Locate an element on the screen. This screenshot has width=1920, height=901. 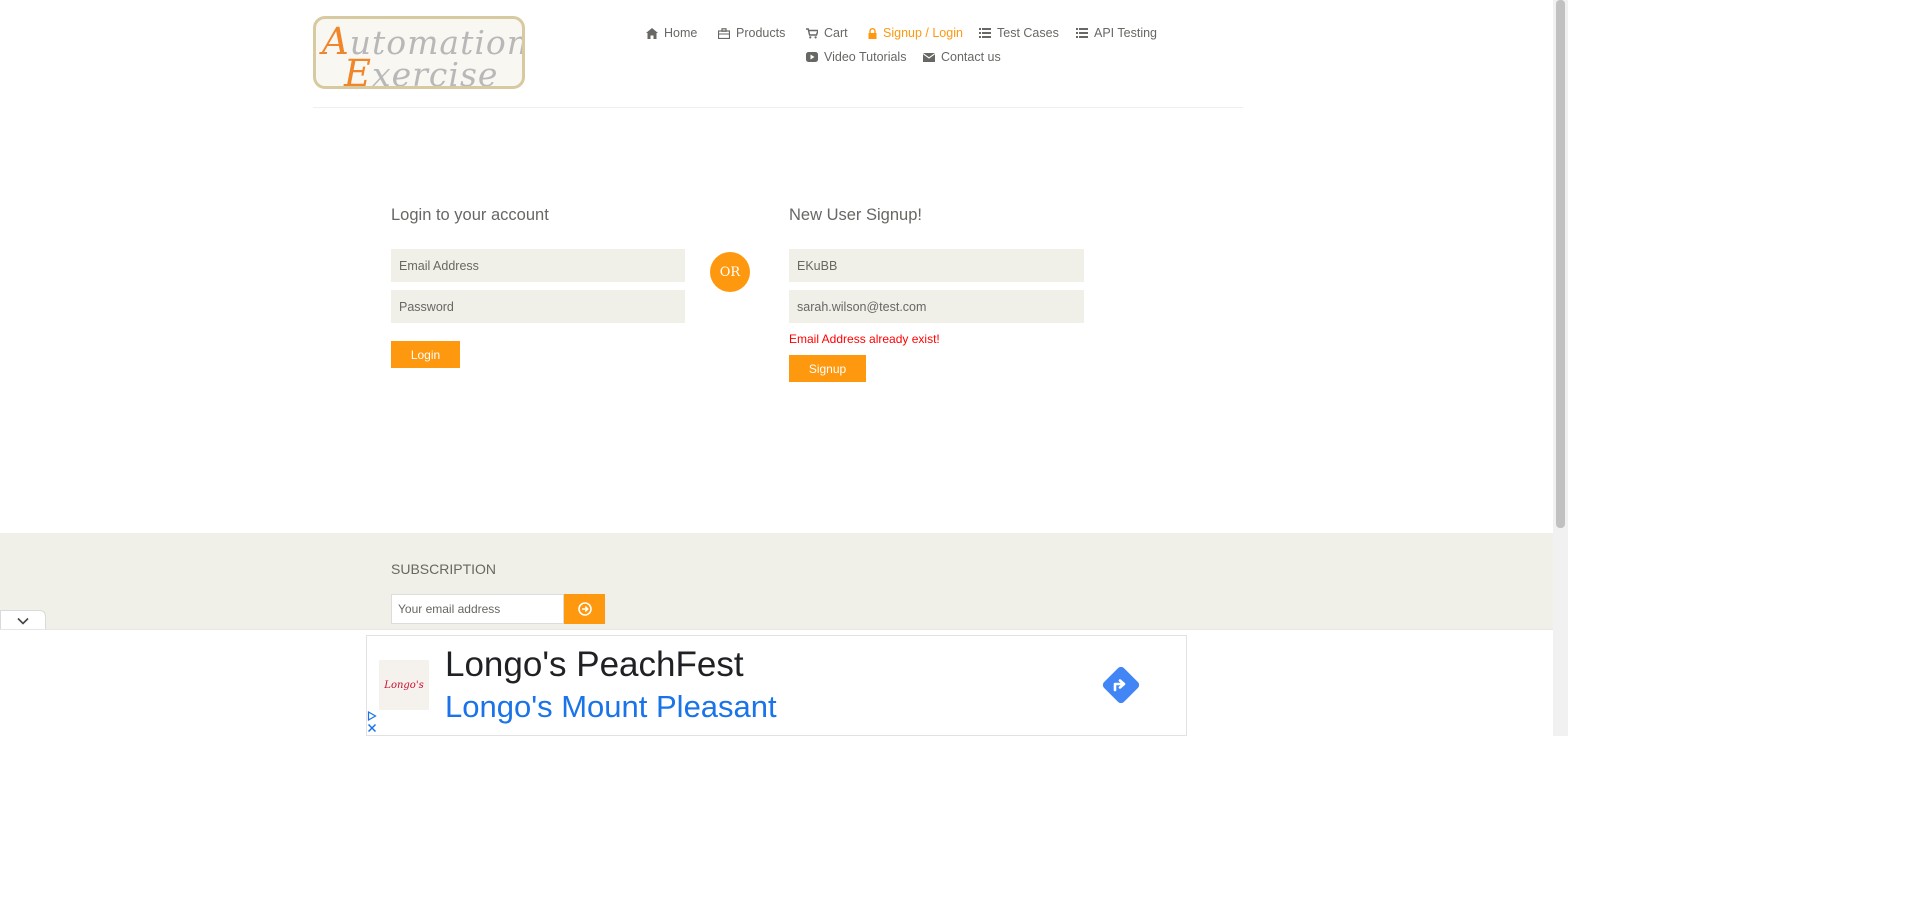
nav-cart: Cart is located at coordinates (827, 33).